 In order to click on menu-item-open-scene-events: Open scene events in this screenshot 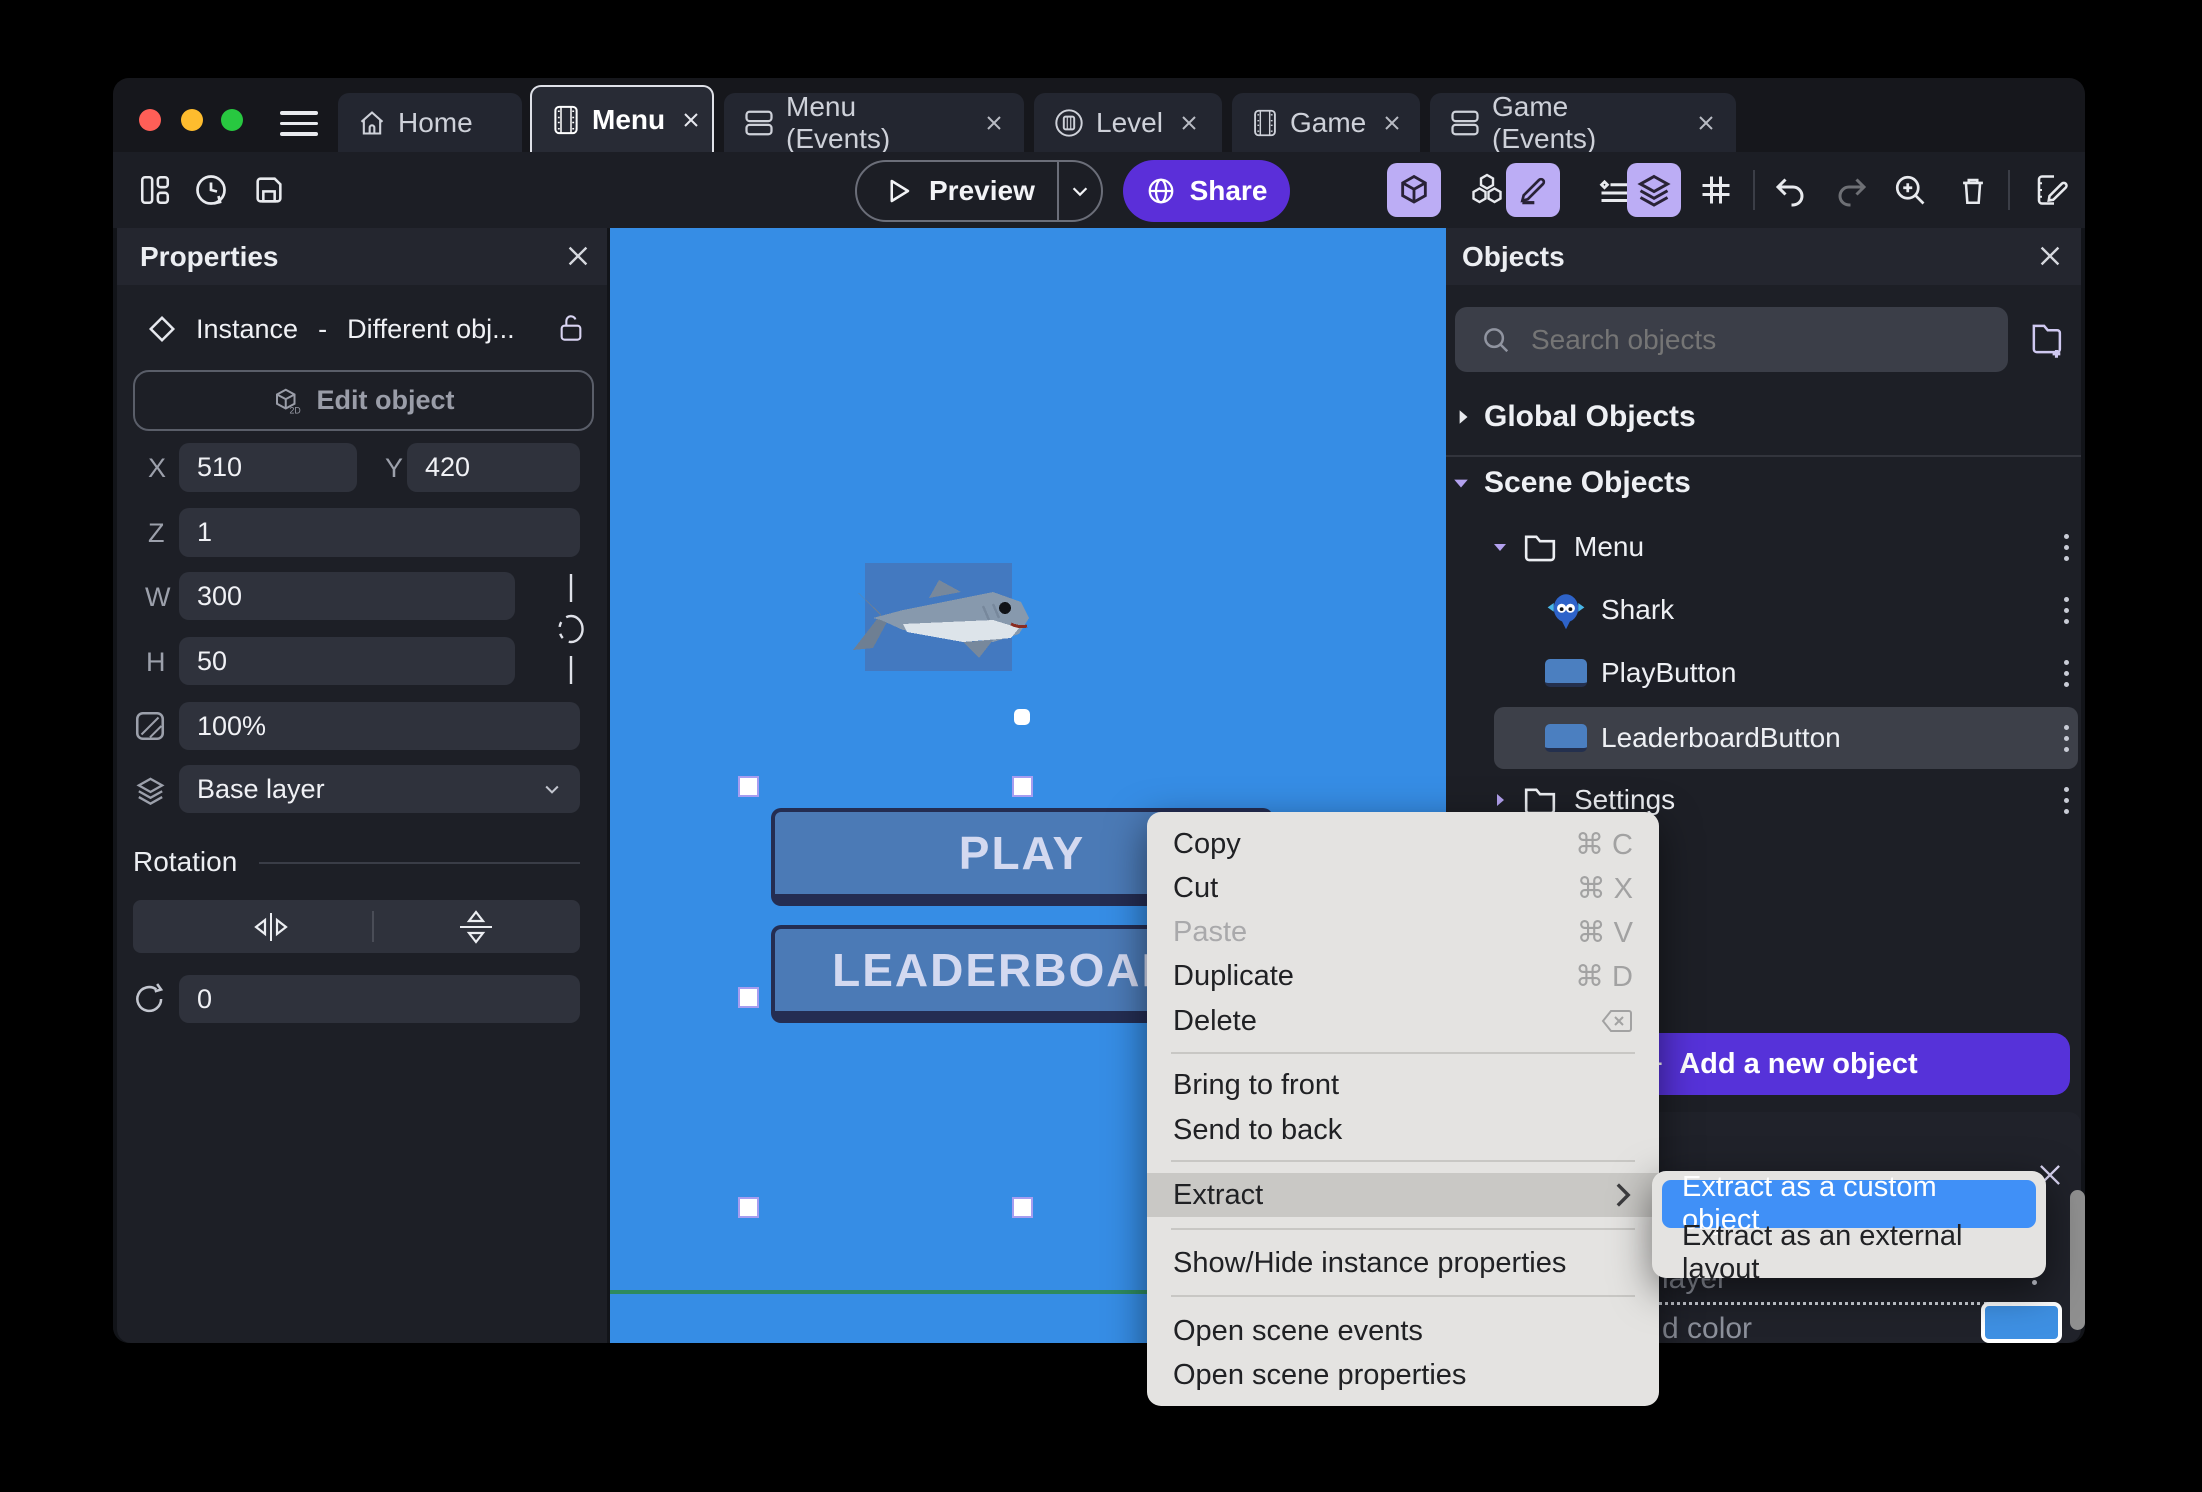, I will do `click(1403, 1331)`.